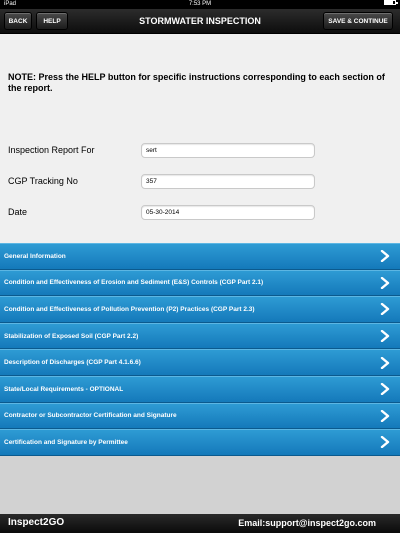 This screenshot has width=400, height=533. I want to click on report-for-input, so click(228, 150).